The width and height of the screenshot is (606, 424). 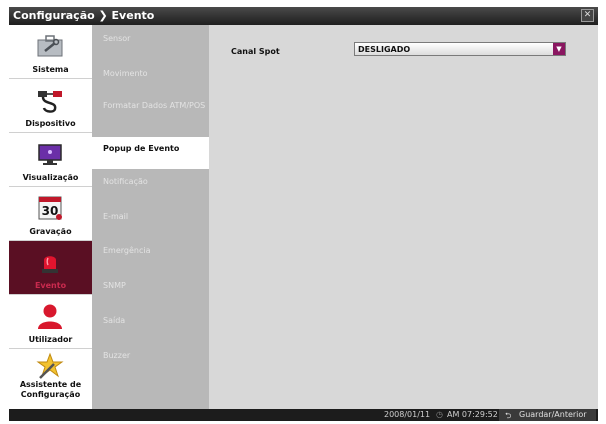 What do you see at coordinates (50, 154) in the screenshot?
I see `monitor-icon` at bounding box center [50, 154].